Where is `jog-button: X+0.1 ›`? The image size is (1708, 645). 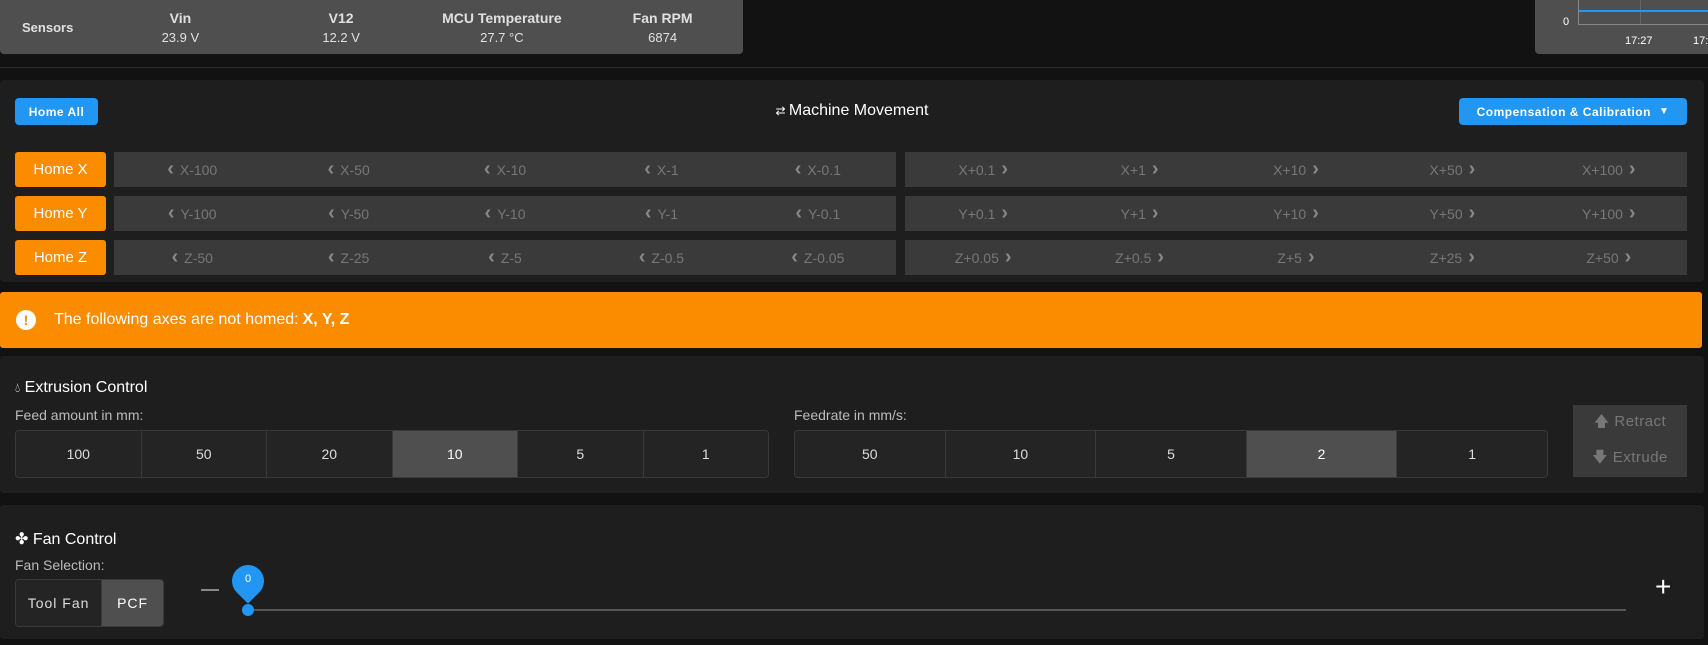
jog-button: X+0.1 › is located at coordinates (983, 169).